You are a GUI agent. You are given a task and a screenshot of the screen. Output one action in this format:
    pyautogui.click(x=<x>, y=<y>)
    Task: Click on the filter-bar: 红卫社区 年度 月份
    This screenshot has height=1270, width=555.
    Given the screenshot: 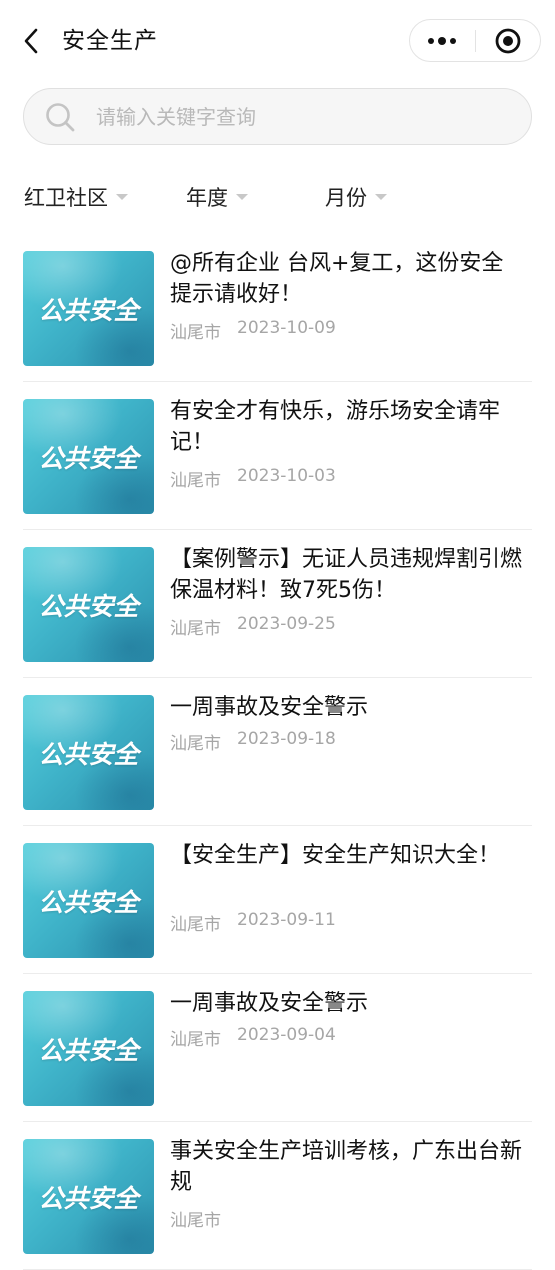 What is the action you would take?
    pyautogui.click(x=277, y=197)
    